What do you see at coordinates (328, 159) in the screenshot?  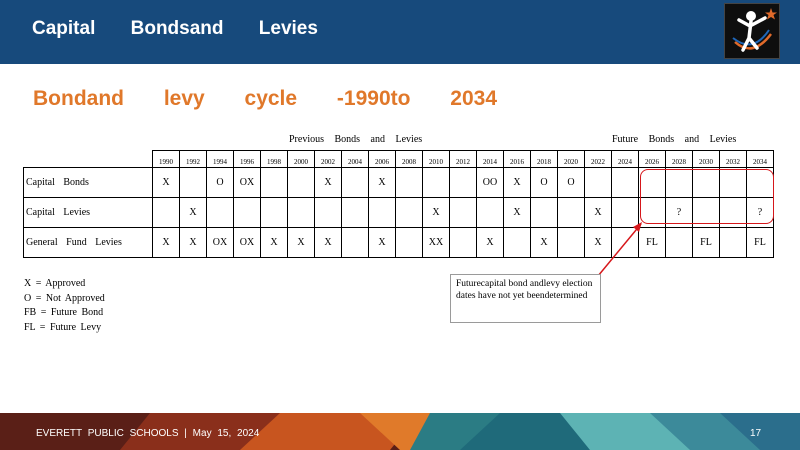 I see `year-header: 2002` at bounding box center [328, 159].